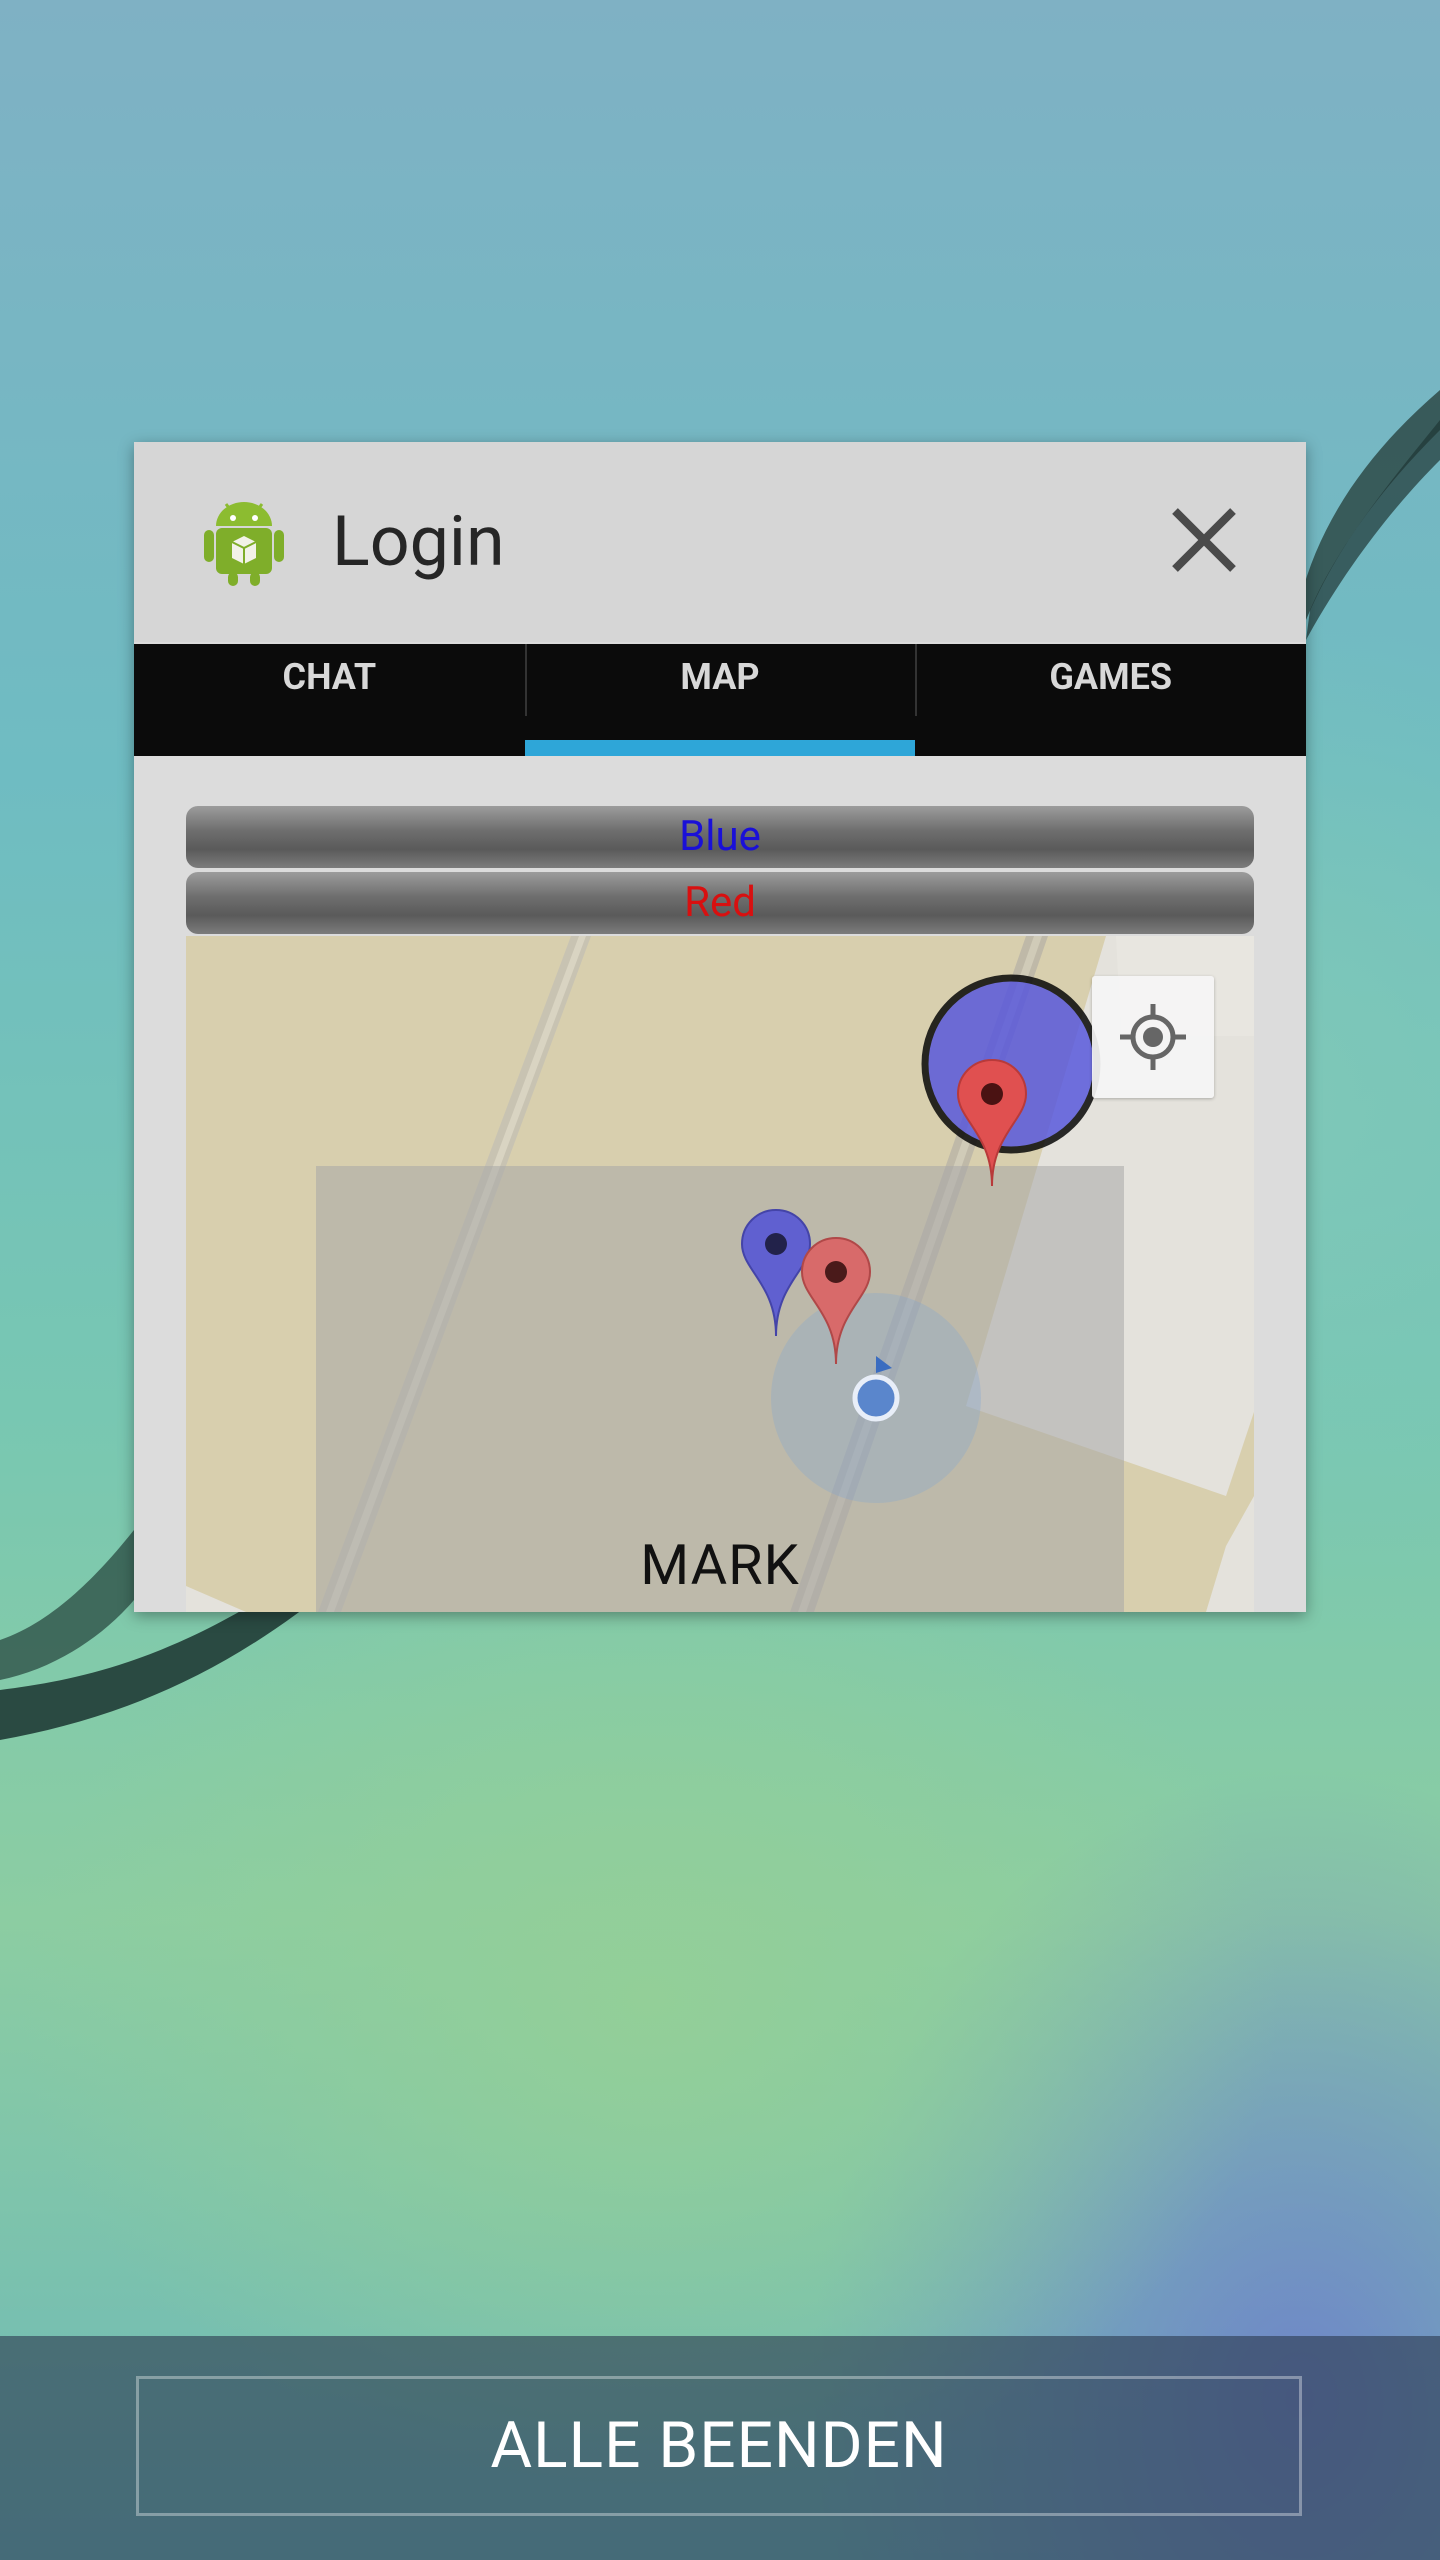 Image resolution: width=1440 pixels, height=2560 pixels. What do you see at coordinates (720, 748) in the screenshot?
I see `active-tab-indicator` at bounding box center [720, 748].